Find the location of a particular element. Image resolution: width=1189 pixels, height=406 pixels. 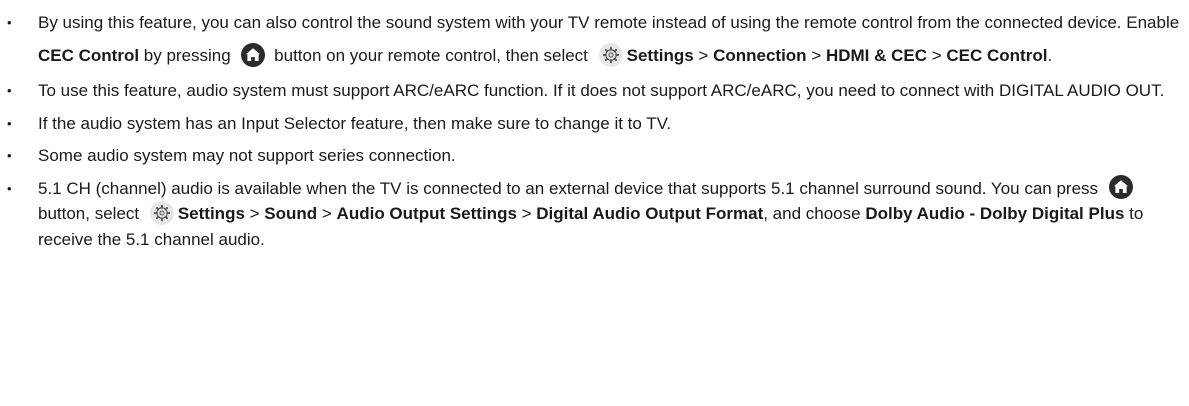

bold-term: Sound is located at coordinates (291, 214).